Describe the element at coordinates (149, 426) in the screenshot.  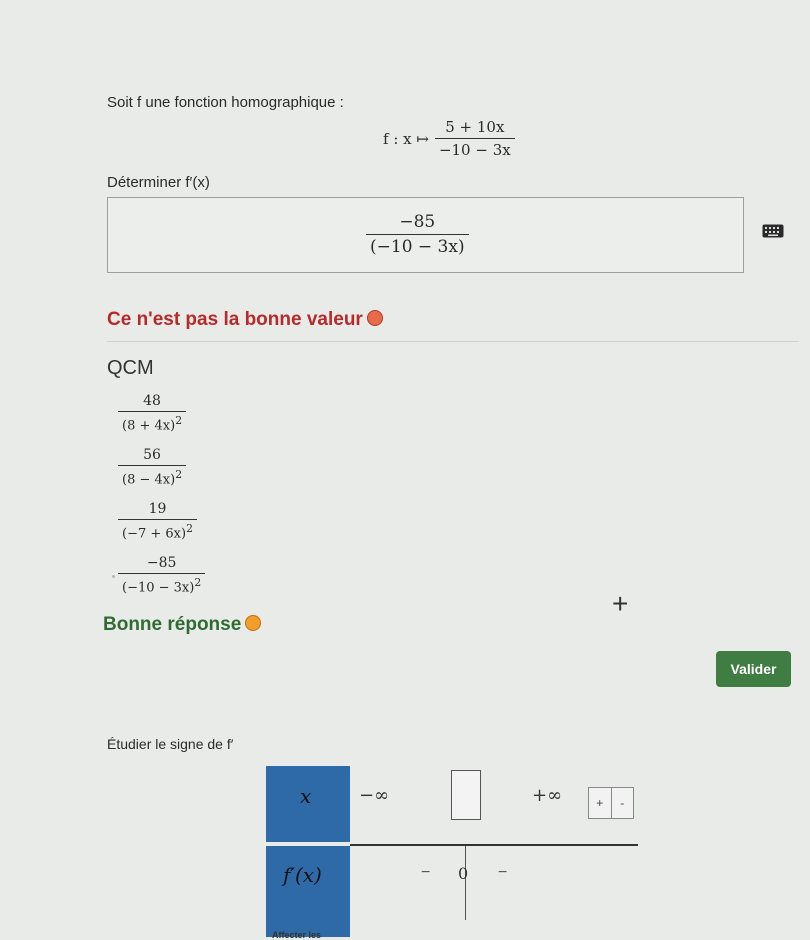
I see `option-denominator: (8 + 4x)` at that location.